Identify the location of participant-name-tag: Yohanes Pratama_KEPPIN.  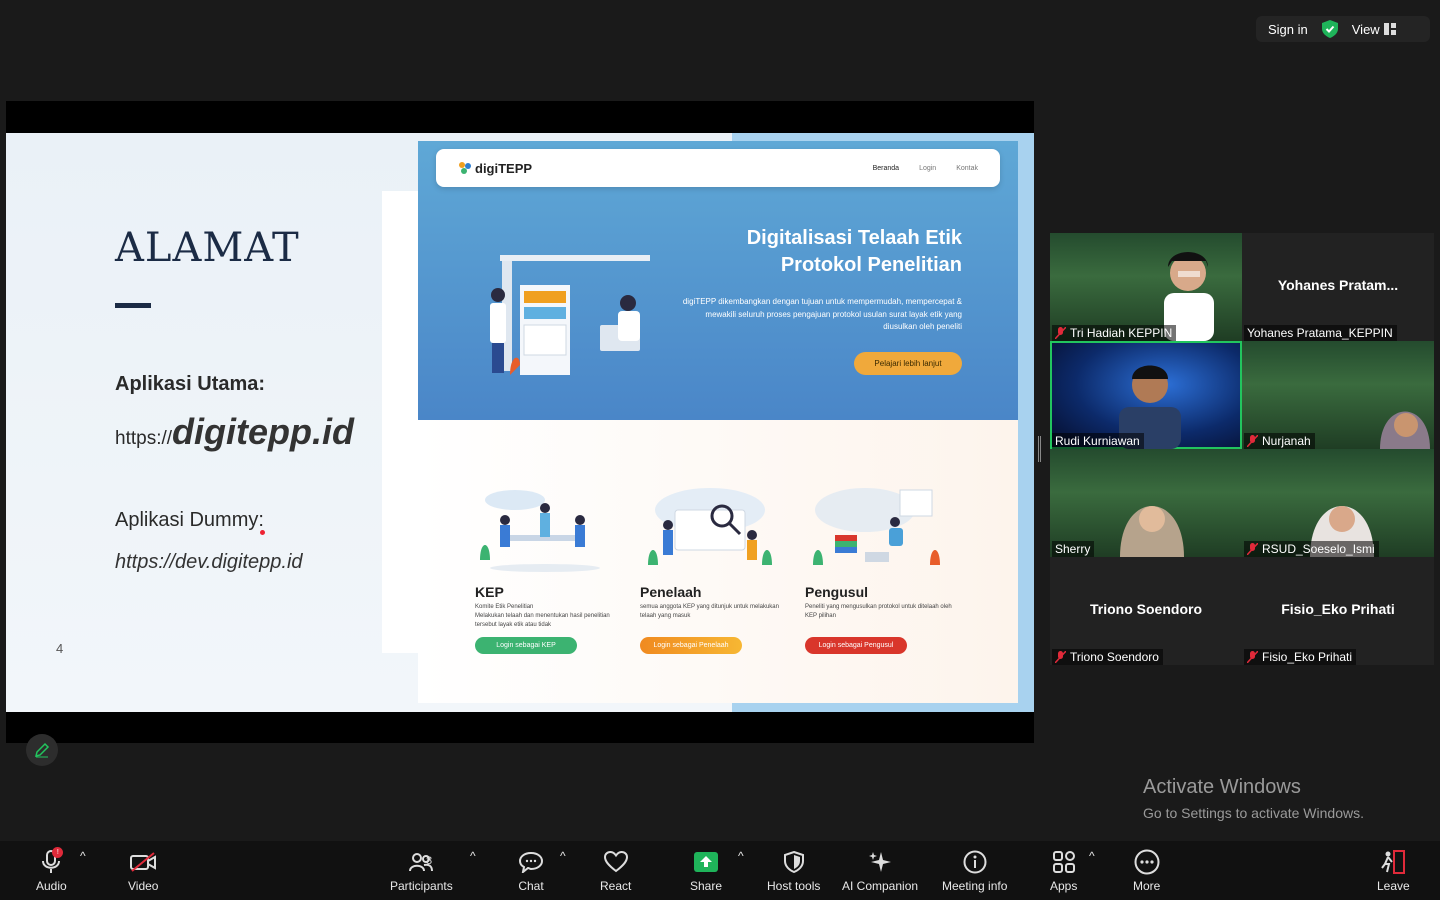
(1320, 333).